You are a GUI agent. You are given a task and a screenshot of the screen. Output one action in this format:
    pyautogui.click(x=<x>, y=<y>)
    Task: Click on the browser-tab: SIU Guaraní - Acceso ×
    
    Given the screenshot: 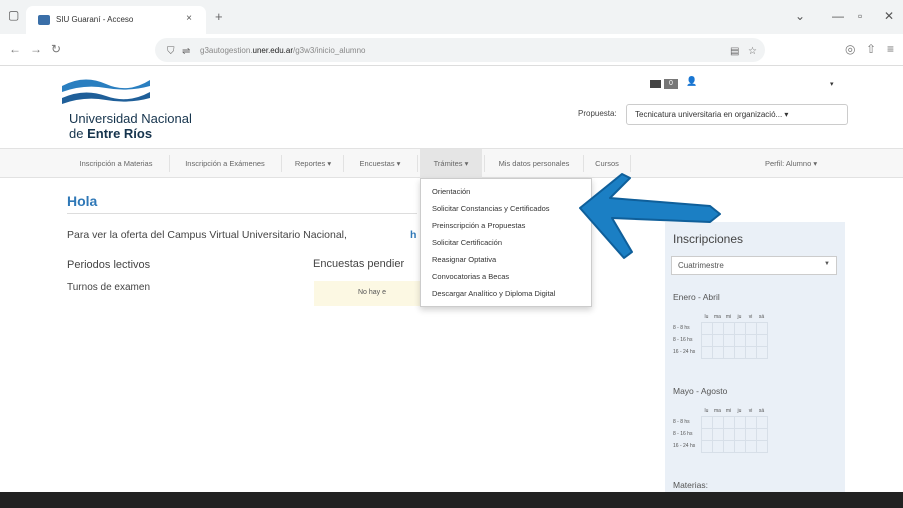 What is the action you would take?
    pyautogui.click(x=116, y=20)
    